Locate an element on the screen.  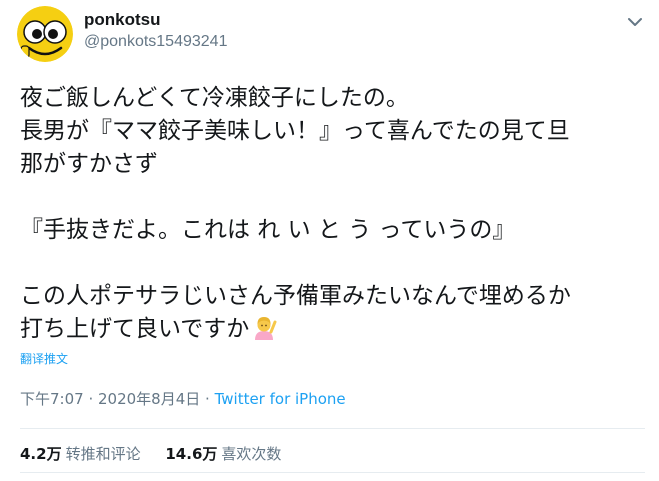
tweet-line-text: 打ち上げて良いですか is located at coordinates (135, 329).